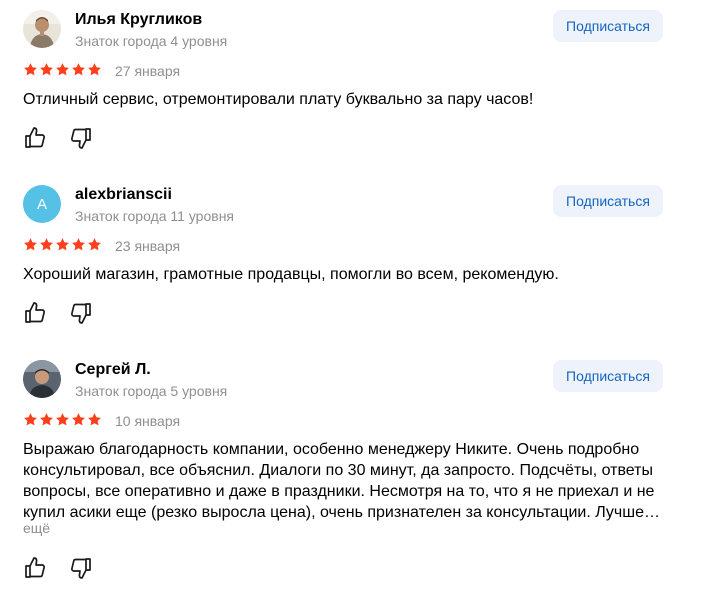 Image resolution: width=719 pixels, height=598 pixels. Describe the element at coordinates (36, 528) in the screenshot. I see `show-more-link: ещё` at that location.